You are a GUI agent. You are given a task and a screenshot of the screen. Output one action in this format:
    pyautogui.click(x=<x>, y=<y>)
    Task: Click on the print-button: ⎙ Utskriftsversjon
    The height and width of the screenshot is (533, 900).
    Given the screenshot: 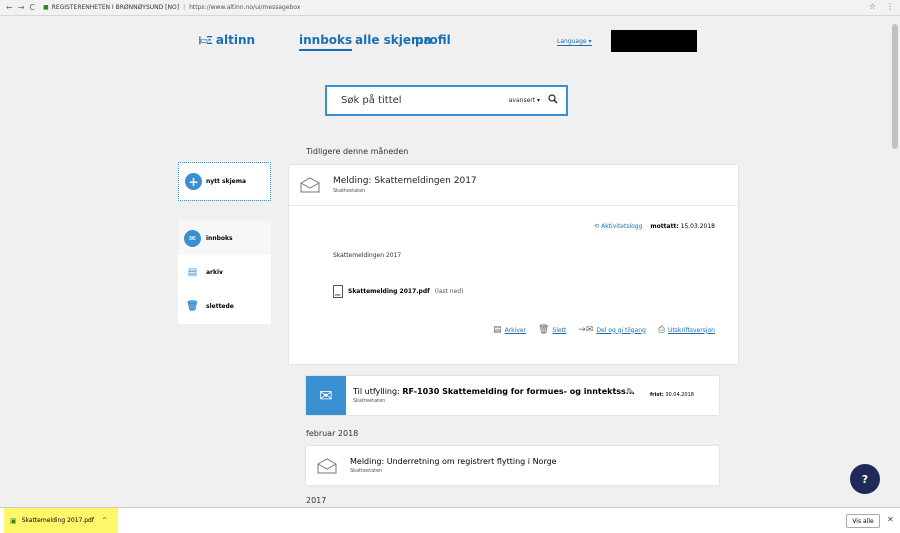 What is the action you would take?
    pyautogui.click(x=686, y=330)
    